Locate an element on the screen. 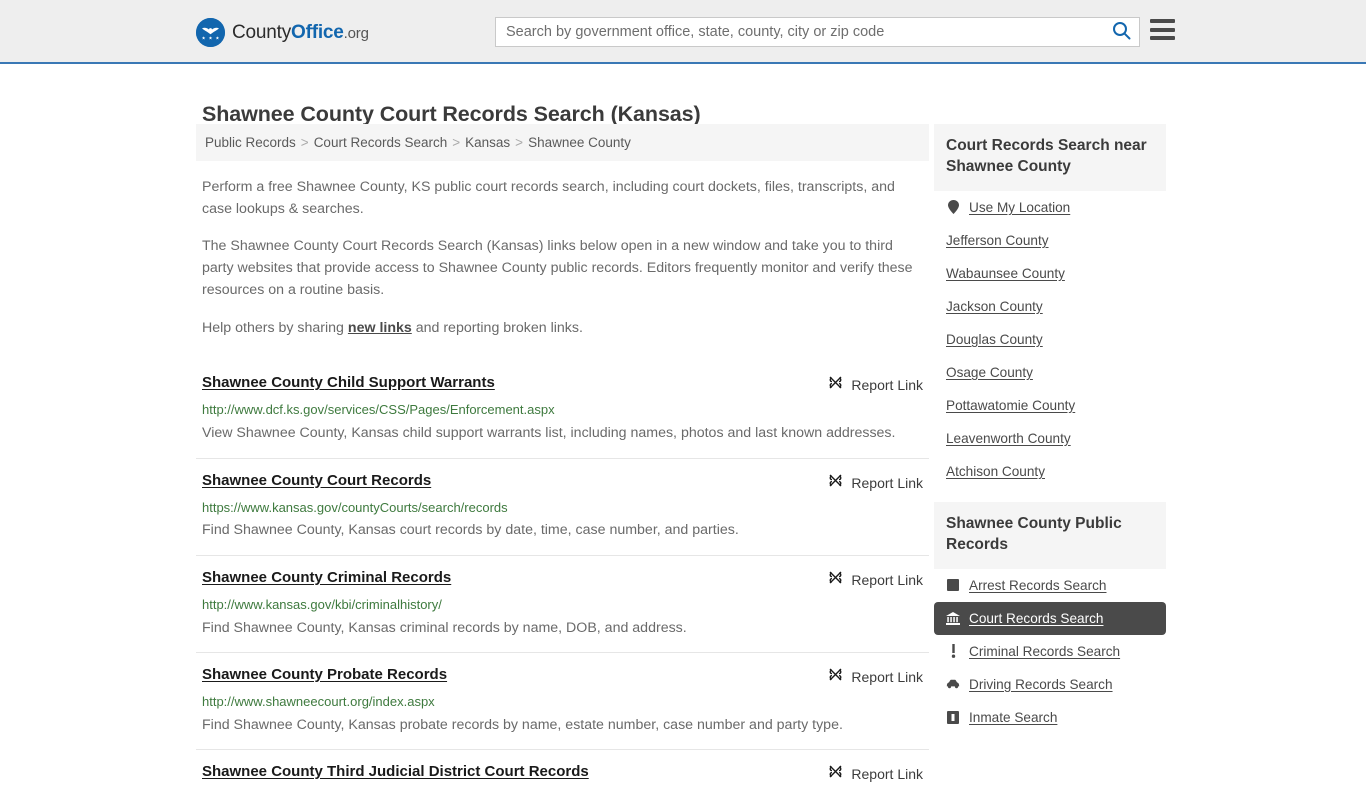  sidebar-item-jefferson-county: Jefferson County is located at coordinates (1050, 240).